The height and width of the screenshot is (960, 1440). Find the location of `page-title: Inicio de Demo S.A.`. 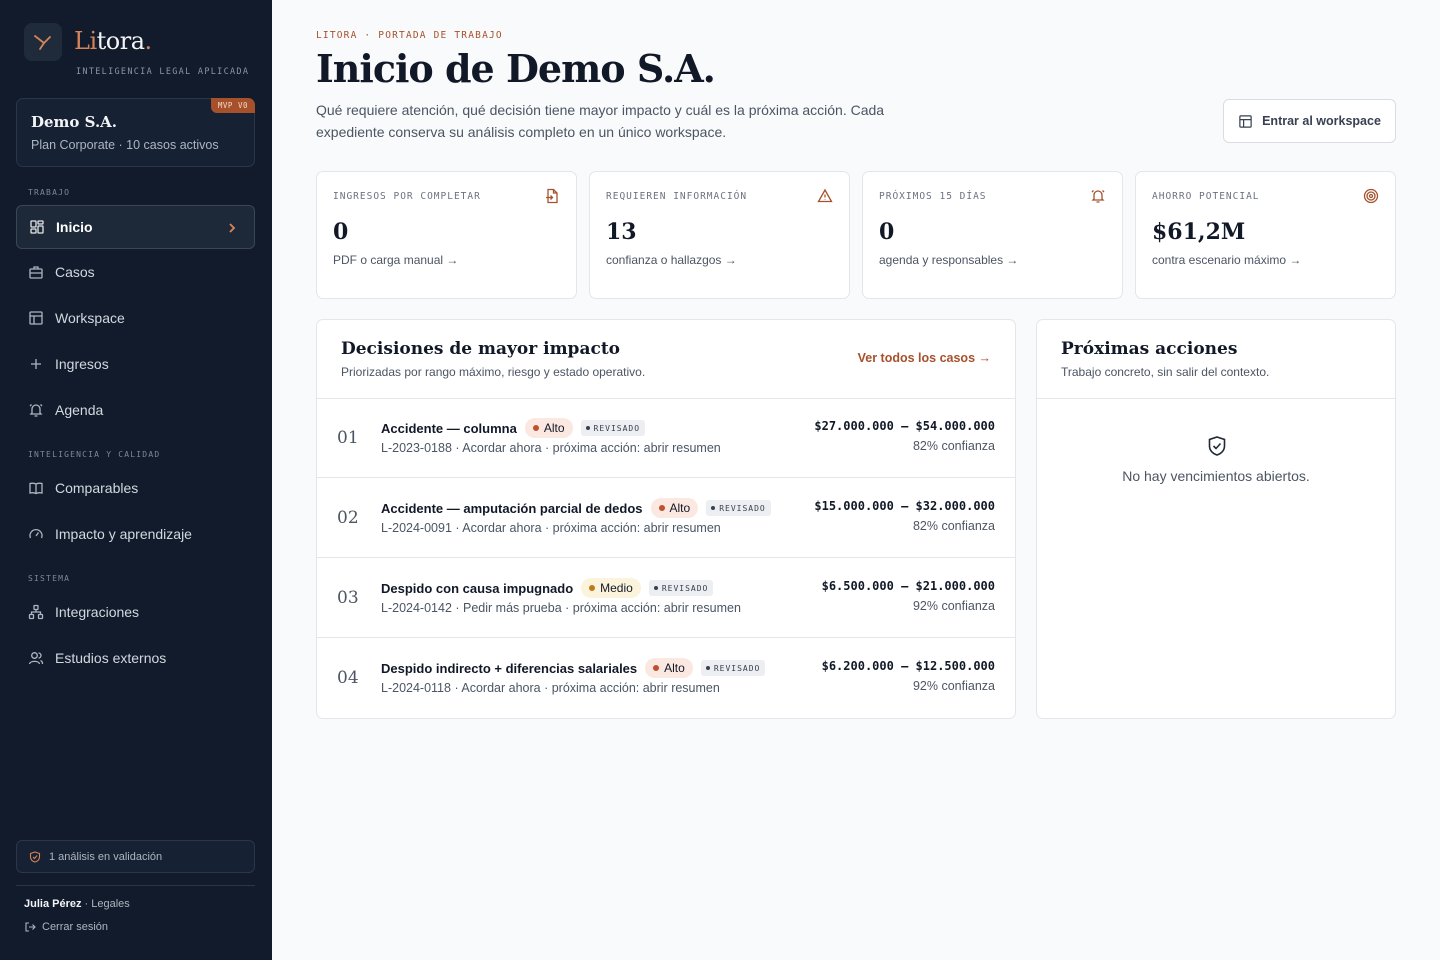

page-title: Inicio de Demo S.A. is located at coordinates (516, 68).